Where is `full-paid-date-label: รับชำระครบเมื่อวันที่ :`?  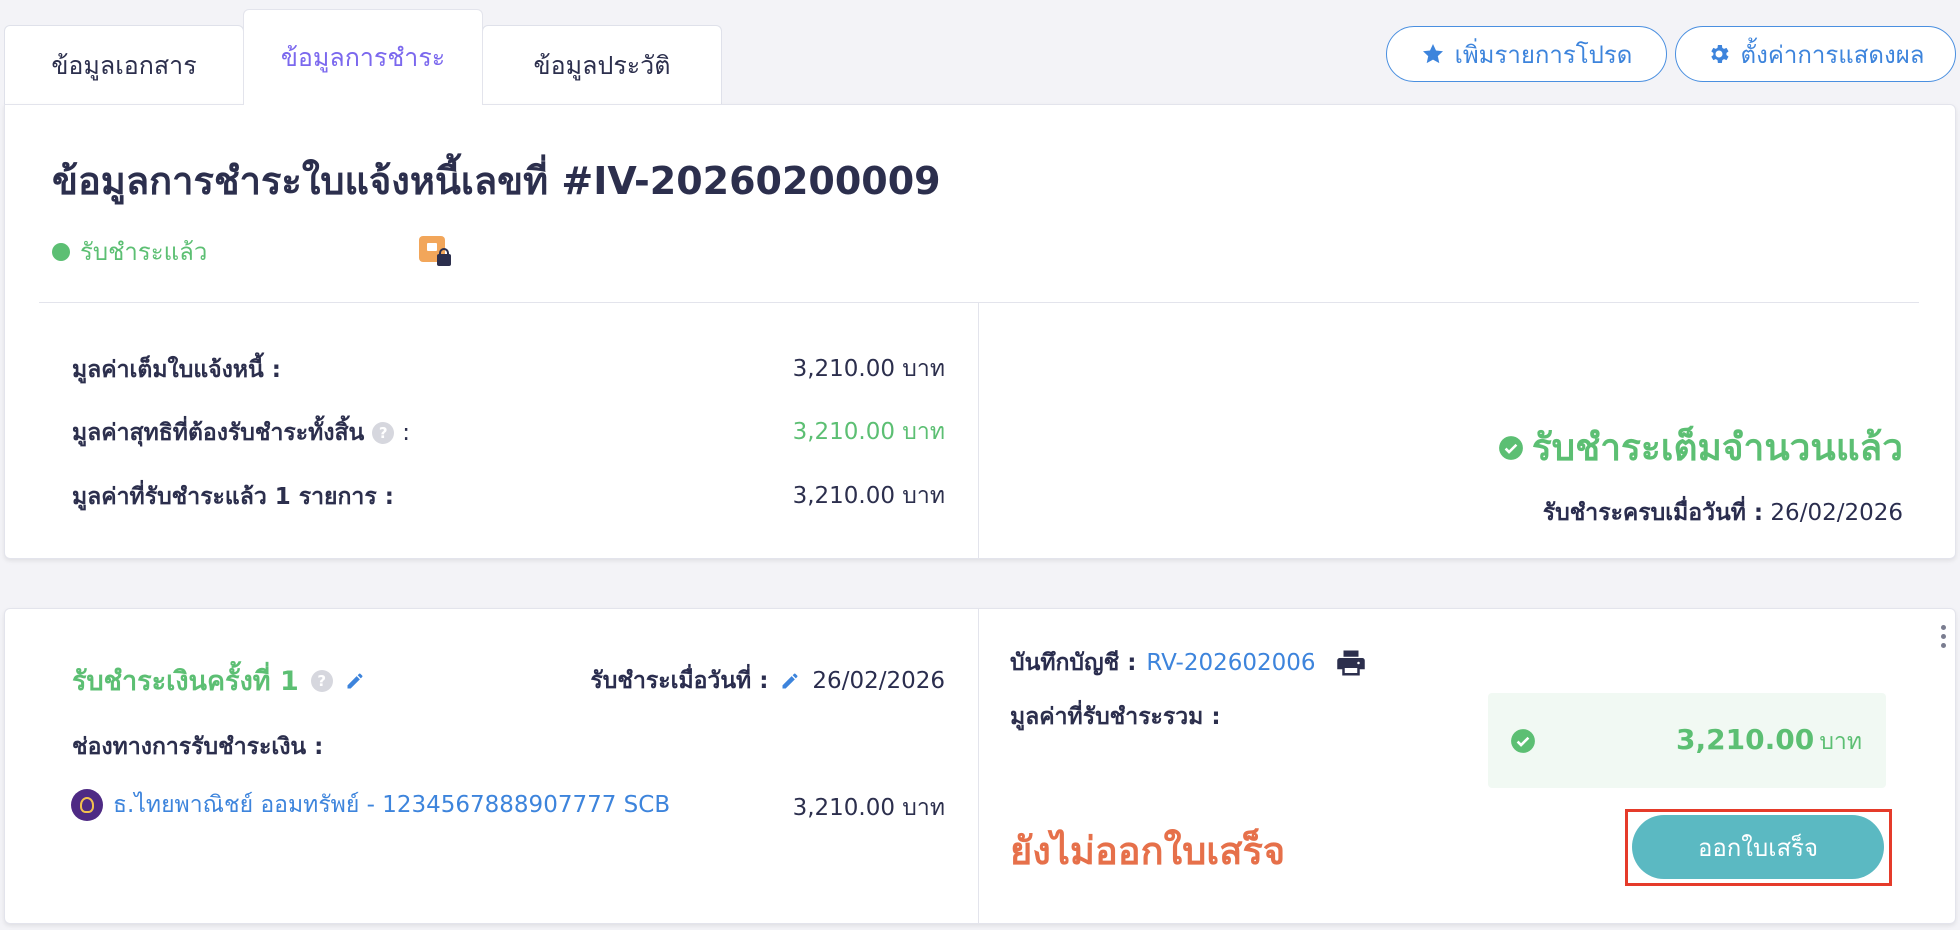
full-paid-date-label: รับชำระครบเมื่อวันที่ : is located at coordinates (1653, 513).